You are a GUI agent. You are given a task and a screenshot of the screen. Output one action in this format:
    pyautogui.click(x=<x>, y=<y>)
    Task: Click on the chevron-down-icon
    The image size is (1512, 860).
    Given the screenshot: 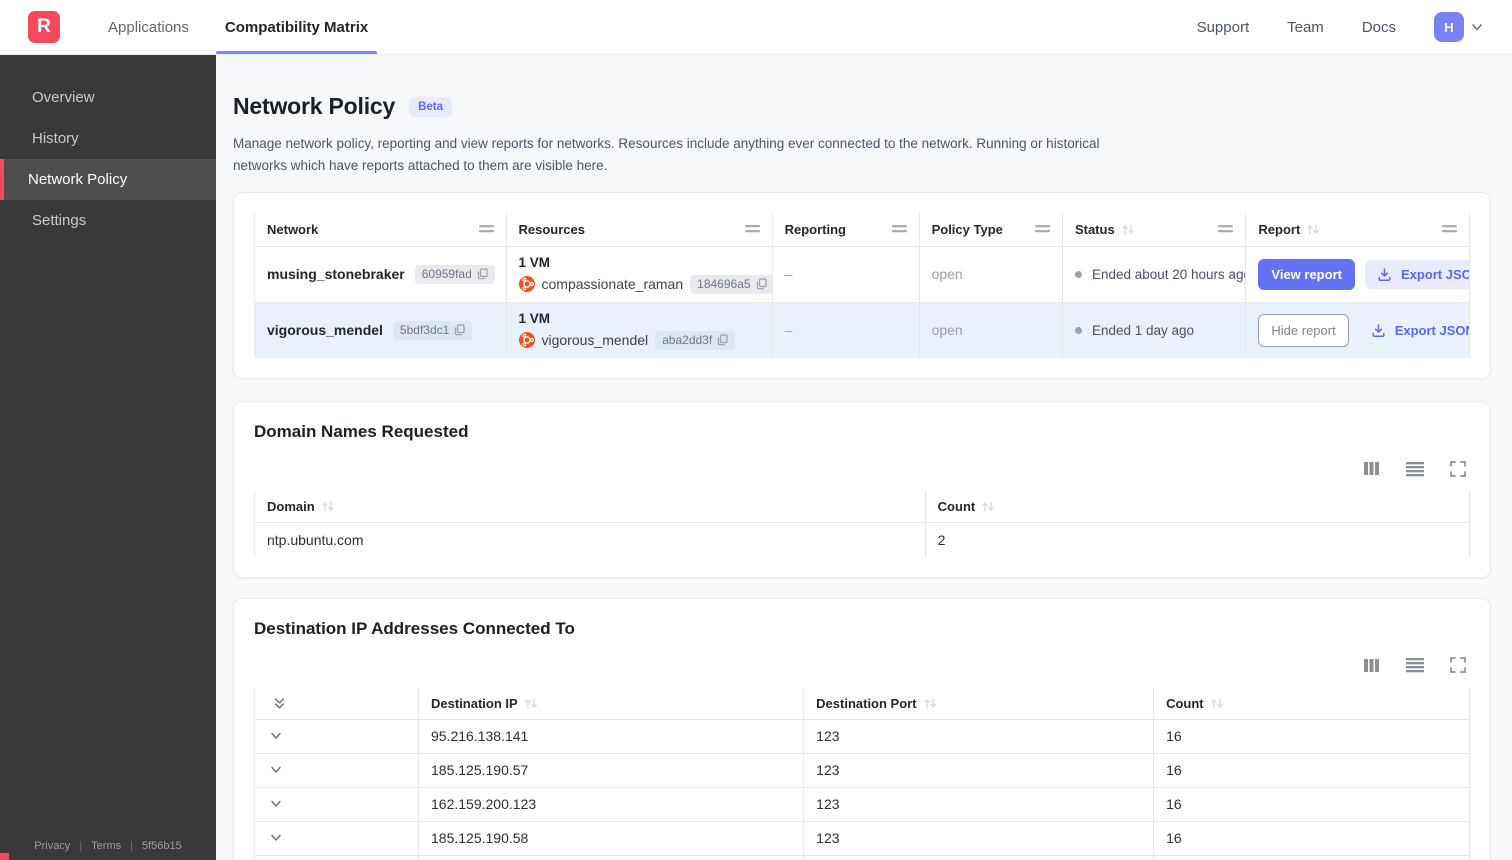 What is the action you would take?
    pyautogui.click(x=1477, y=27)
    